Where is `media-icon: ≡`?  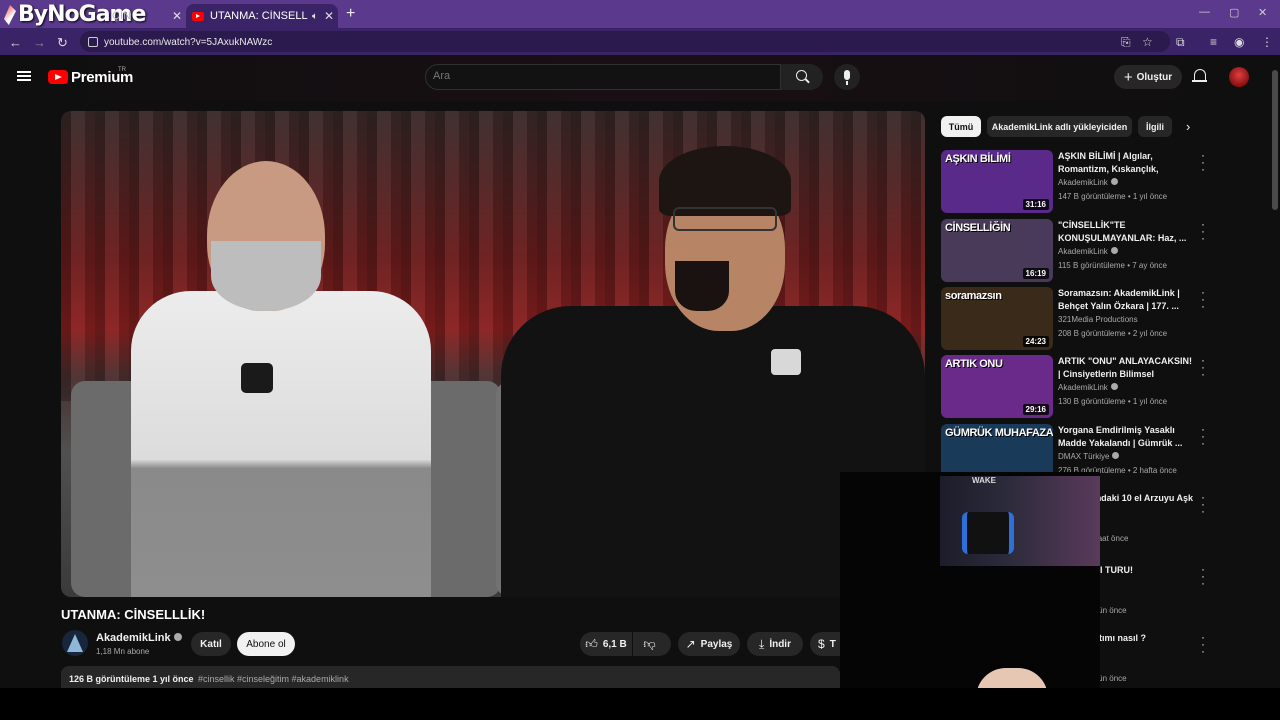 media-icon: ≡ is located at coordinates (1213, 42).